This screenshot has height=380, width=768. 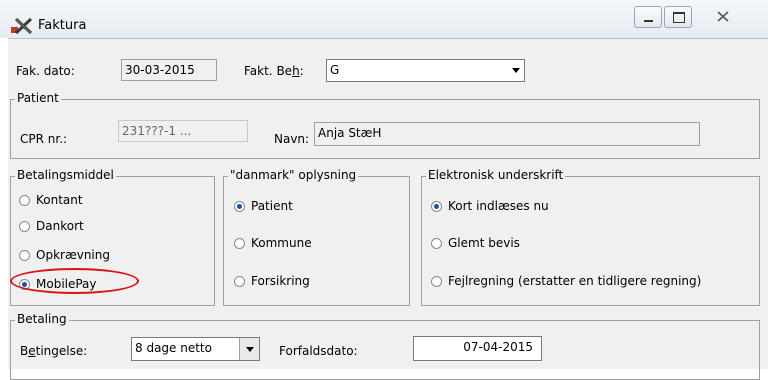 What do you see at coordinates (384, 19) in the screenshot?
I see `title-bar: Faktura` at bounding box center [384, 19].